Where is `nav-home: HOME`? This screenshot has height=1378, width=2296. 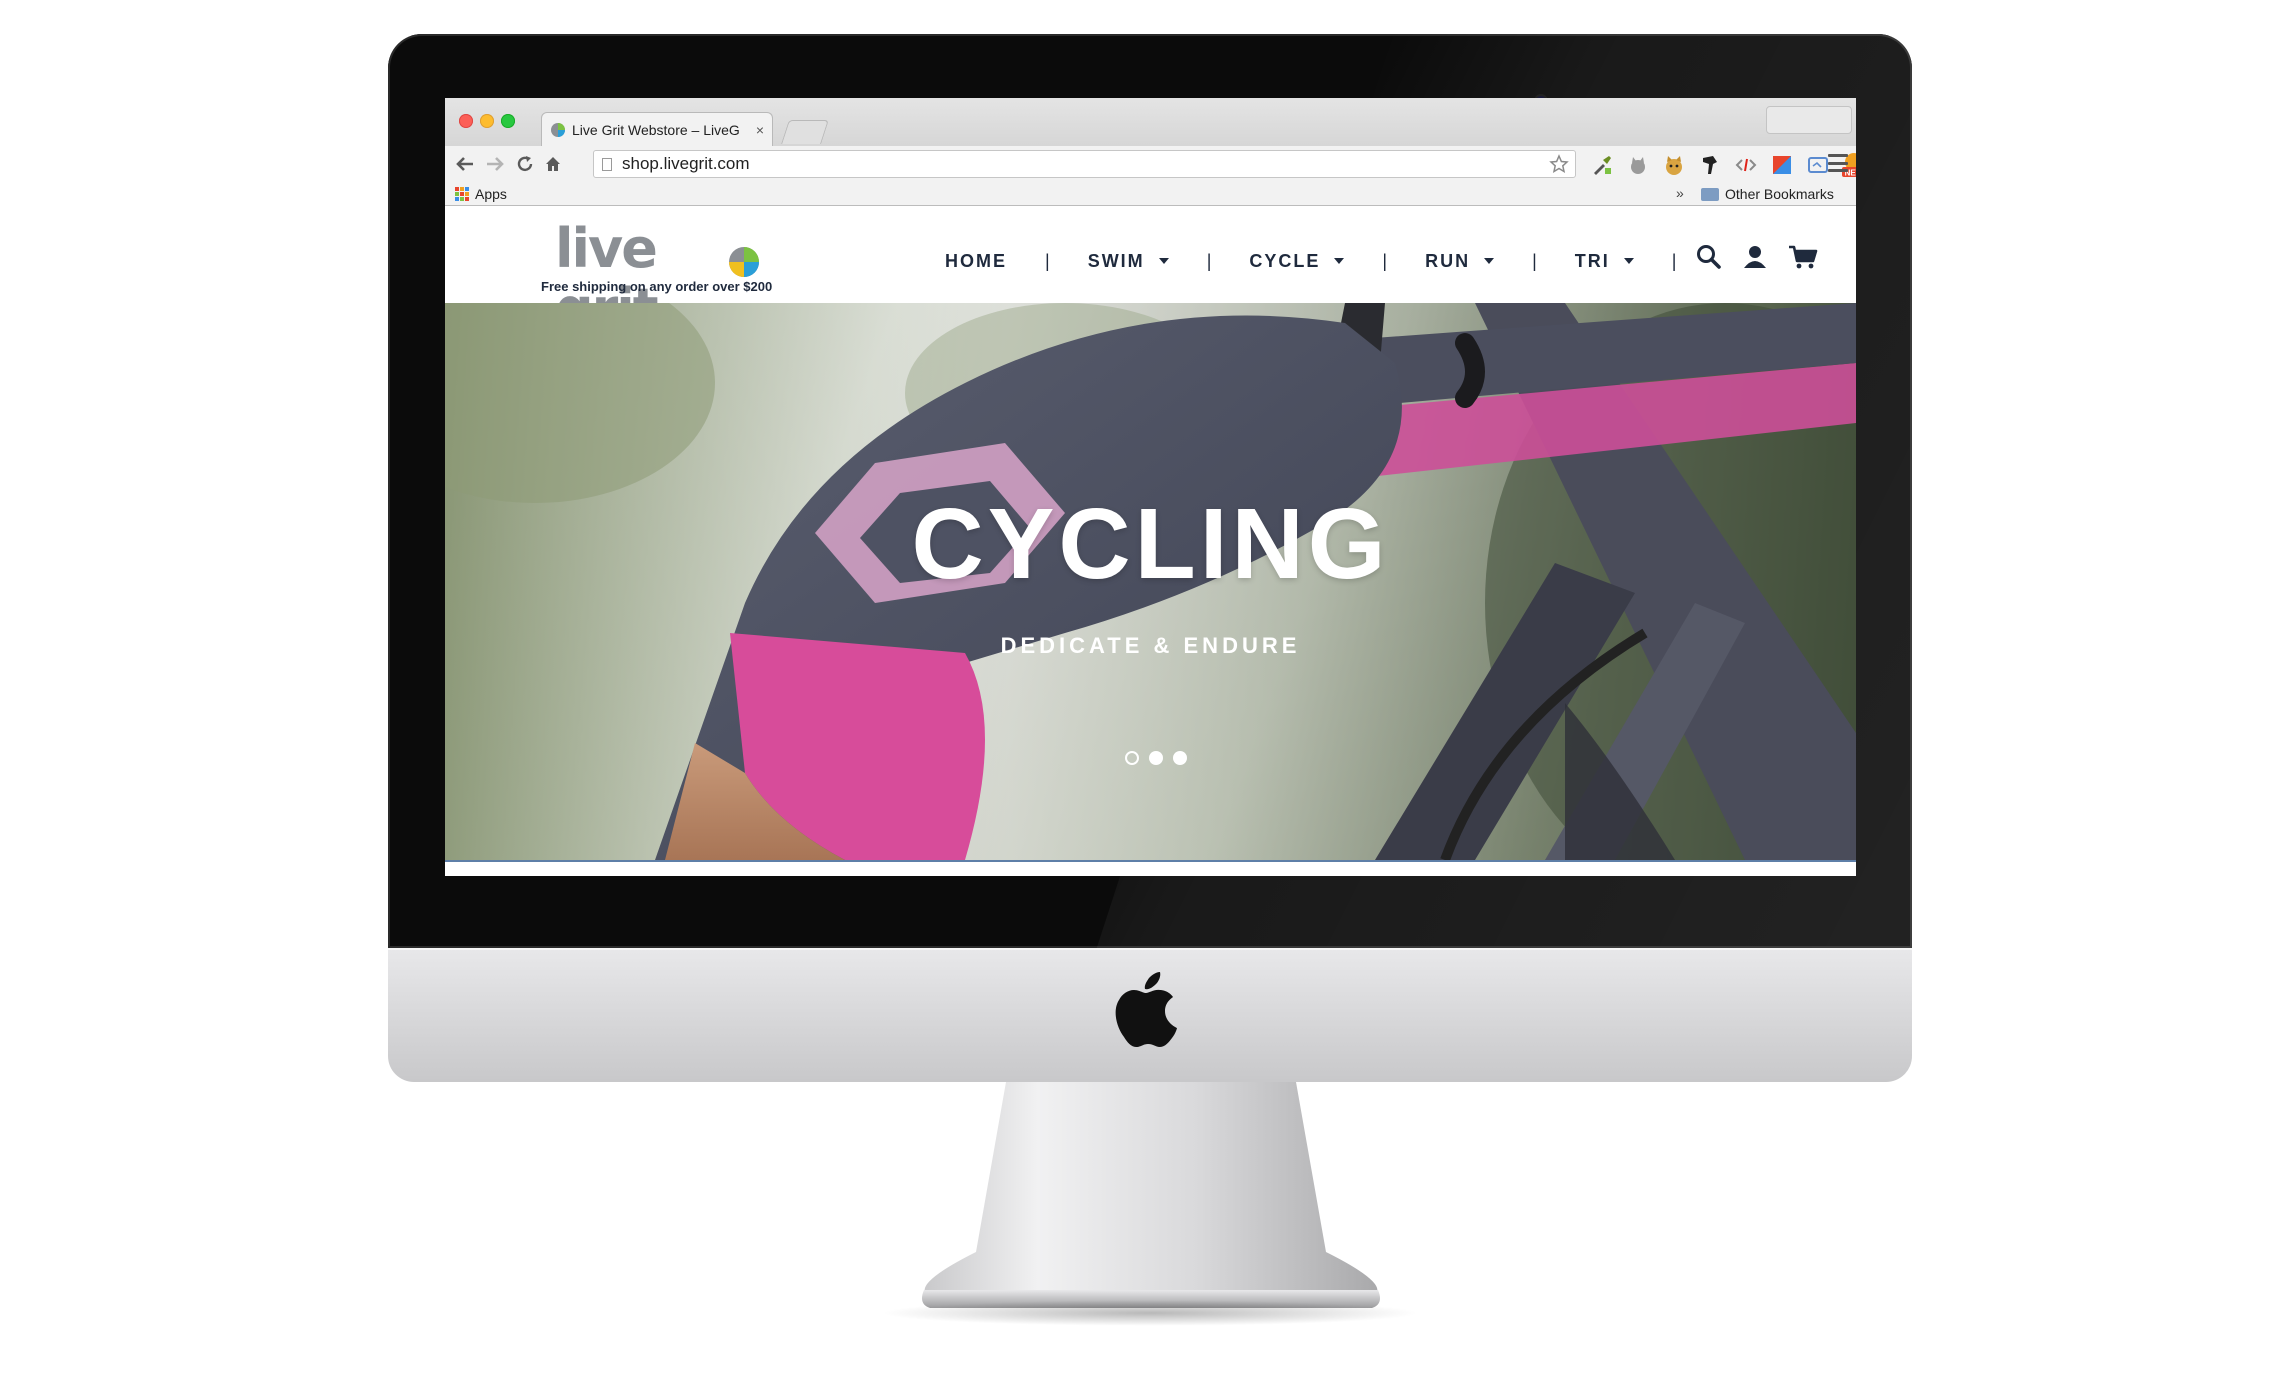
nav-home: HOME is located at coordinates (976, 261).